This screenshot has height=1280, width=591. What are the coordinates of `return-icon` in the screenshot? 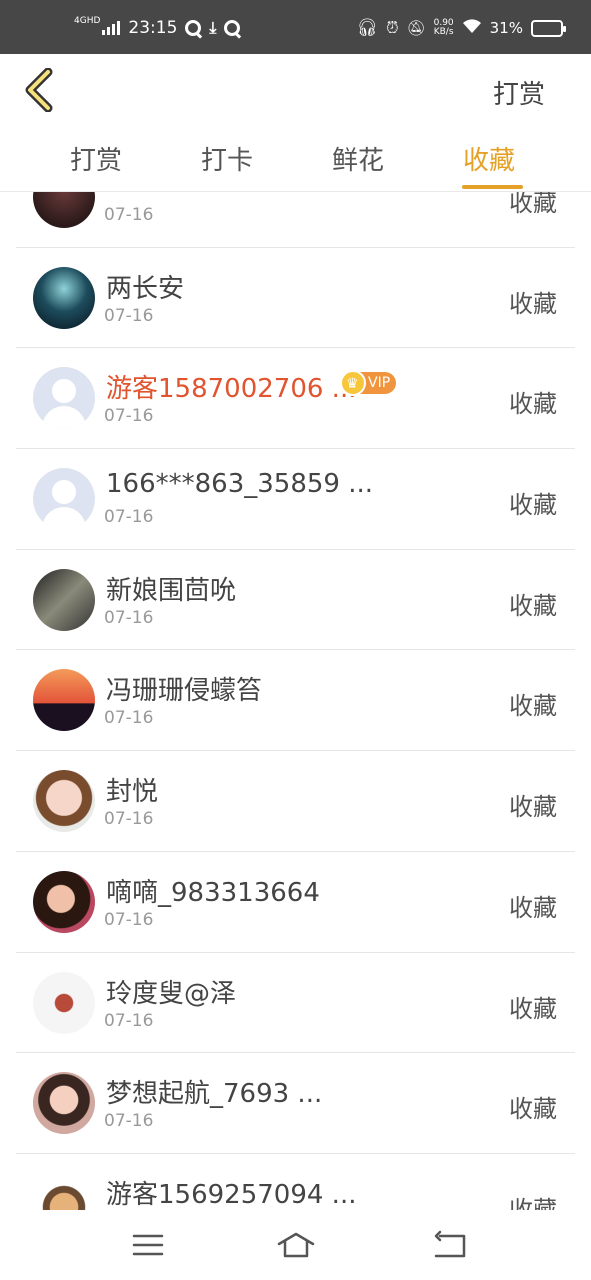 It's located at (450, 1244).